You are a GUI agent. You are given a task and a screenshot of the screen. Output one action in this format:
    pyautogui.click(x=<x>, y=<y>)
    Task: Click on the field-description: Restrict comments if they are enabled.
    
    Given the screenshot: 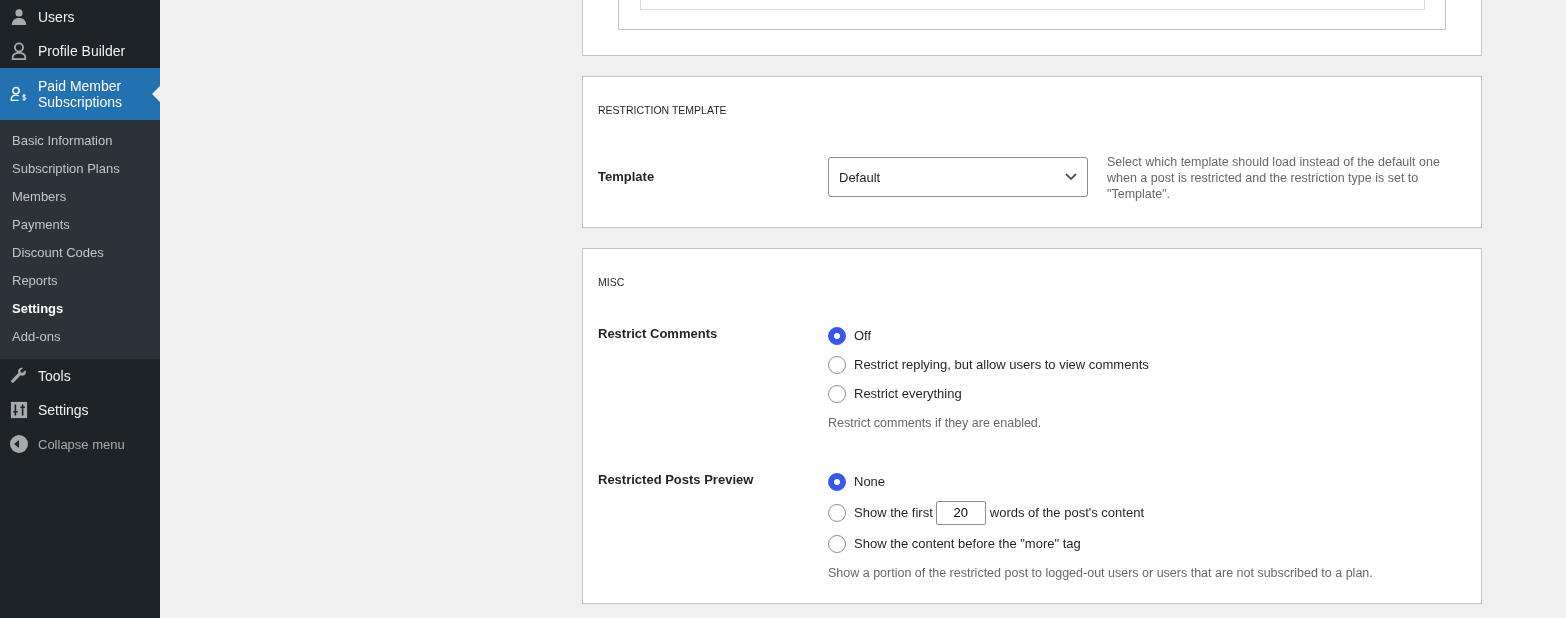 What is the action you would take?
    pyautogui.click(x=935, y=423)
    